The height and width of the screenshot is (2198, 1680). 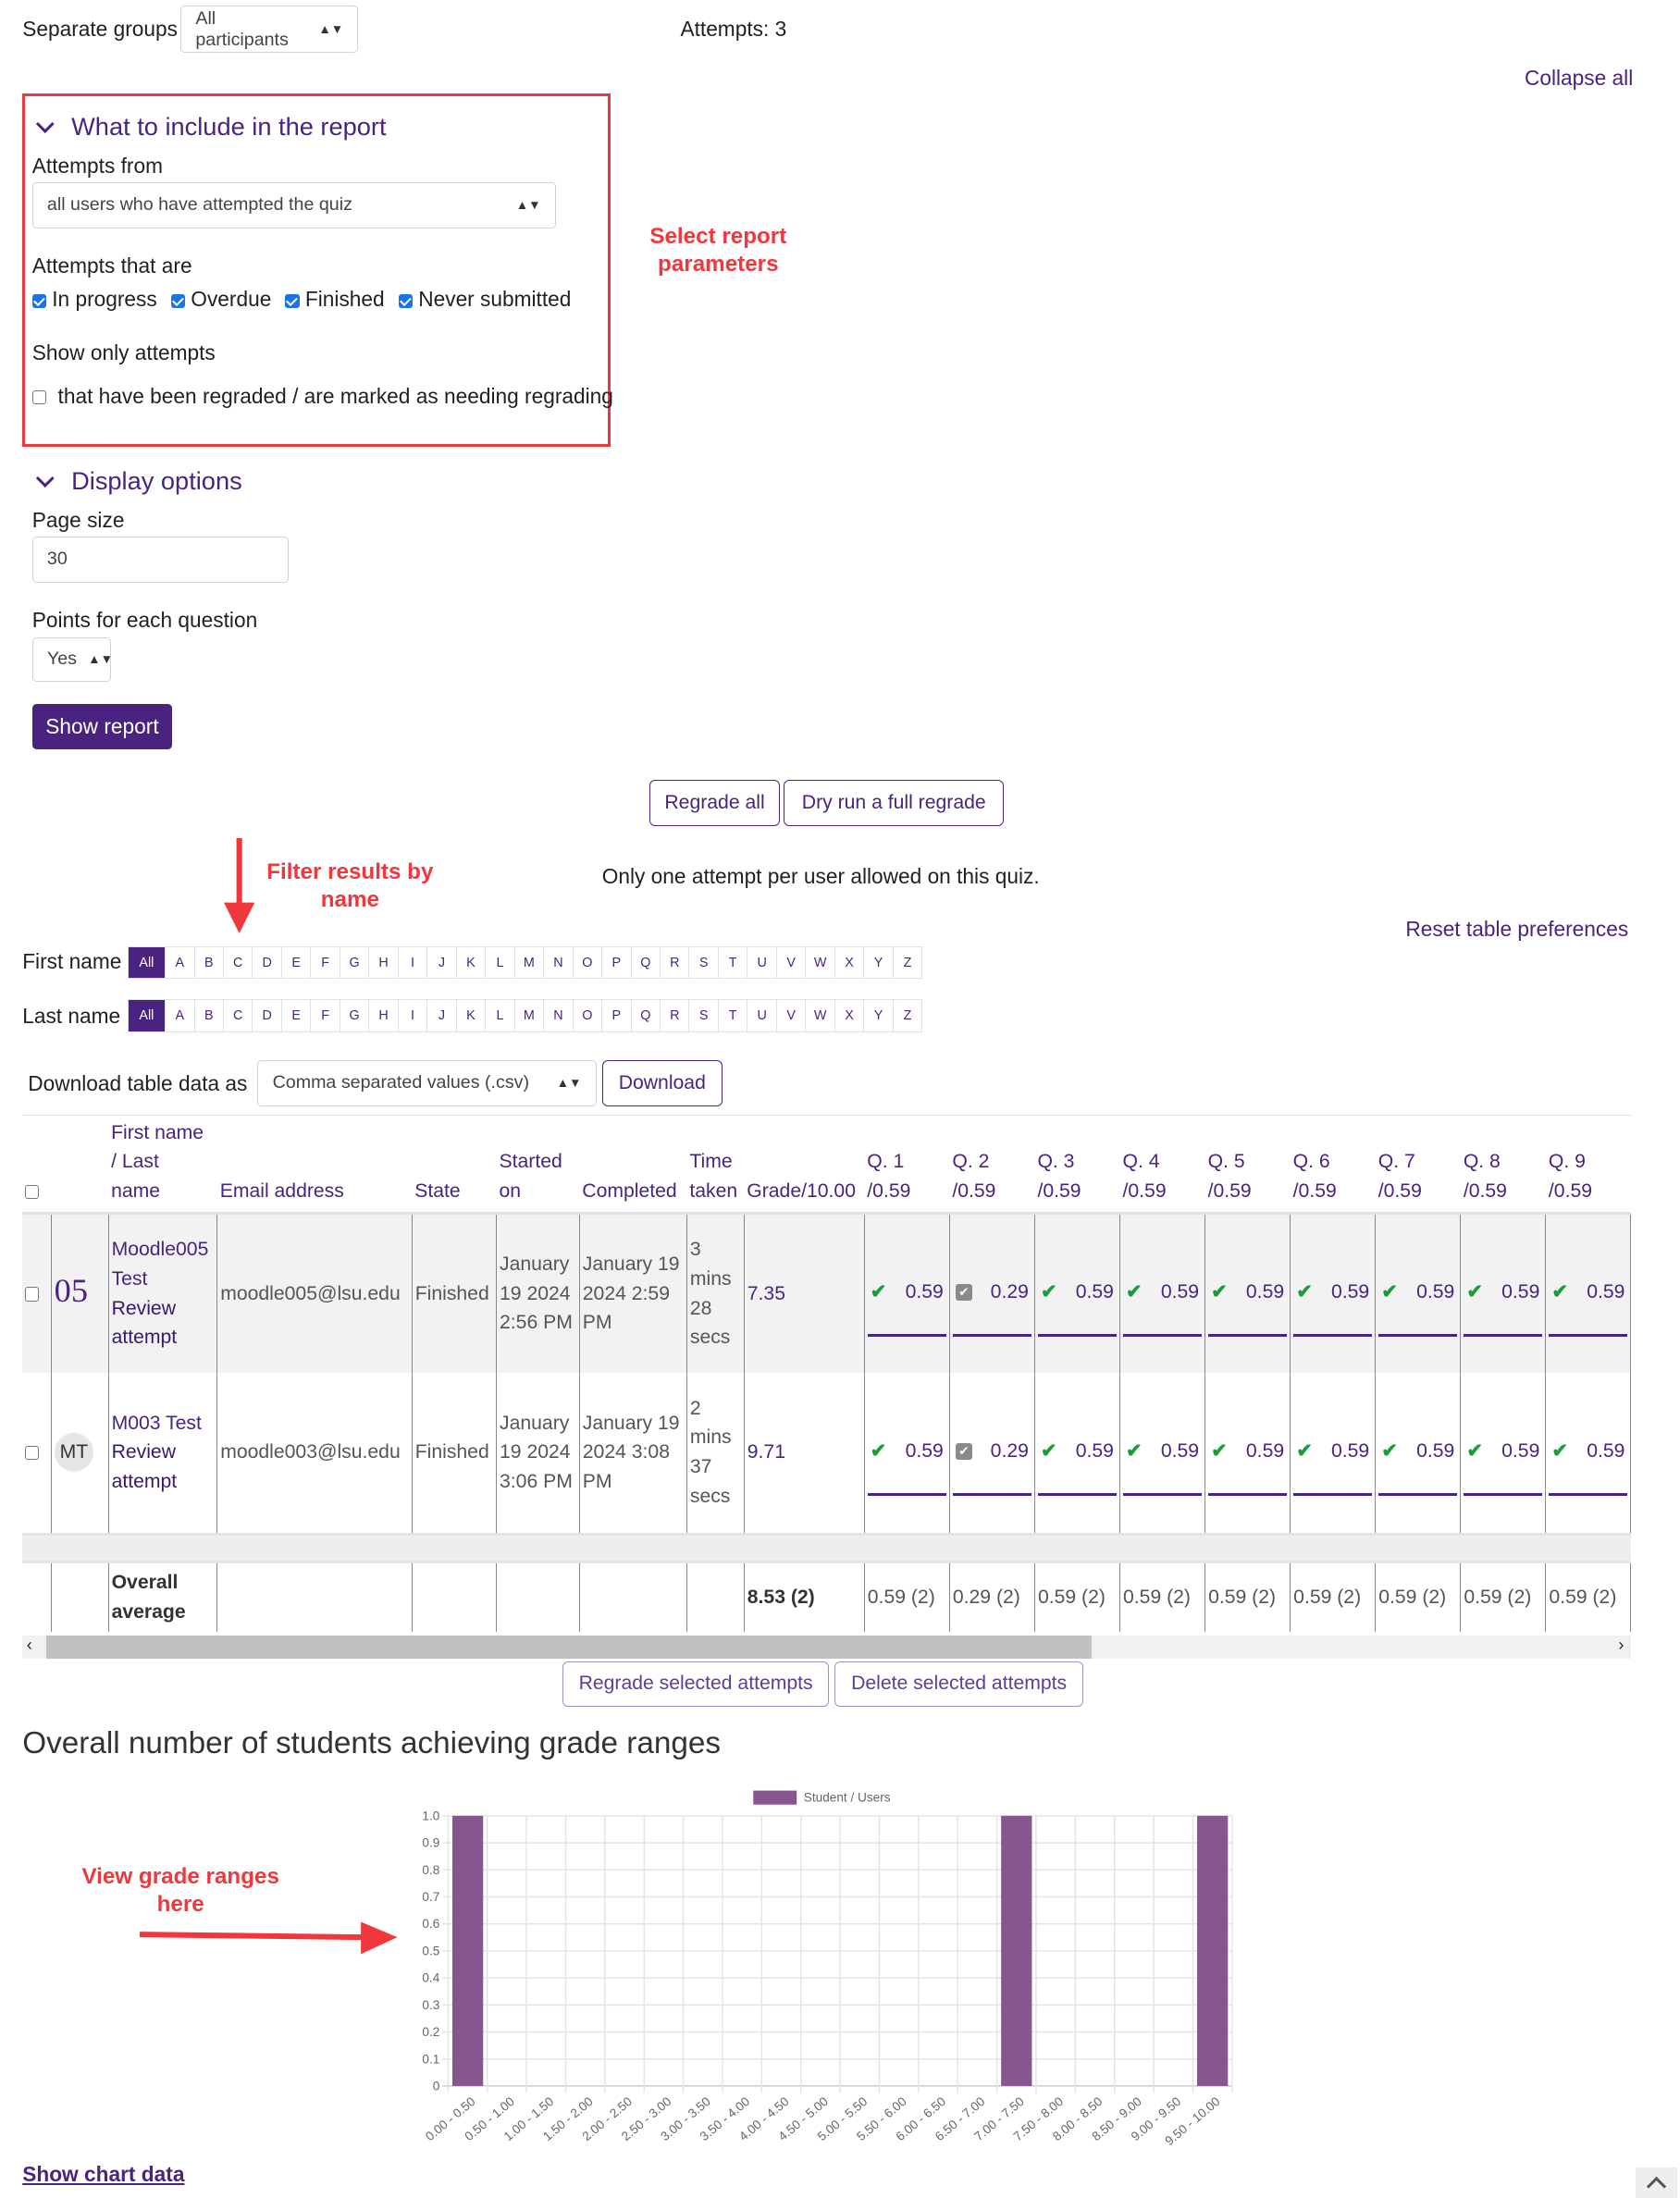 I want to click on user-name-link: Moodle005 Test, so click(x=160, y=1264).